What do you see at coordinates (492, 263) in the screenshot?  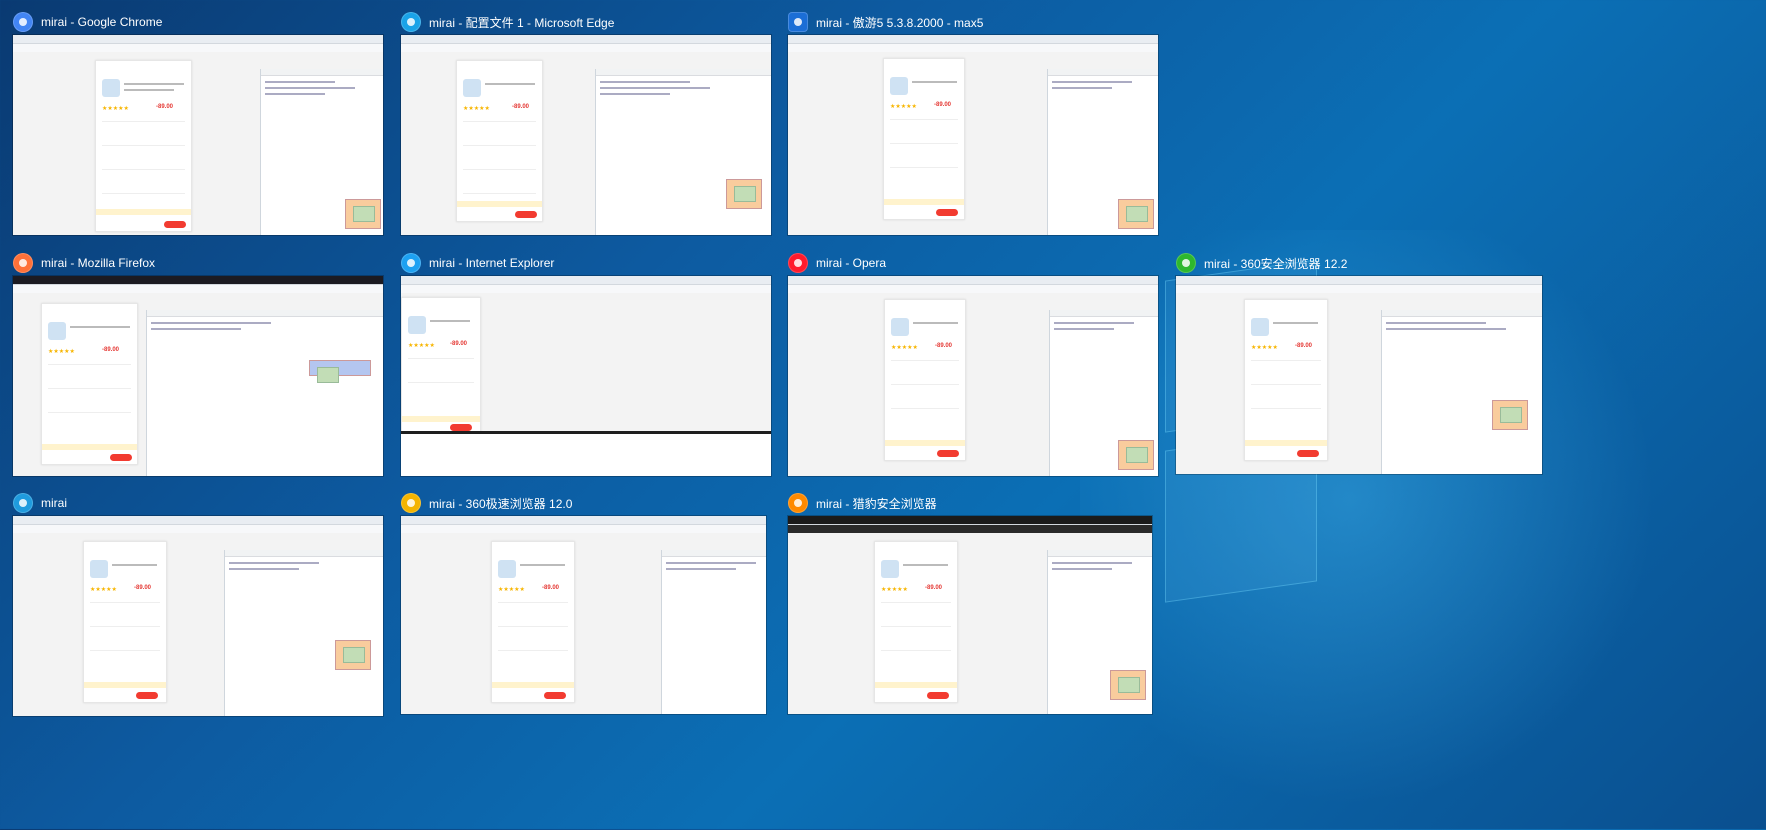 I see `window-title: mirai - Internet Explorer` at bounding box center [492, 263].